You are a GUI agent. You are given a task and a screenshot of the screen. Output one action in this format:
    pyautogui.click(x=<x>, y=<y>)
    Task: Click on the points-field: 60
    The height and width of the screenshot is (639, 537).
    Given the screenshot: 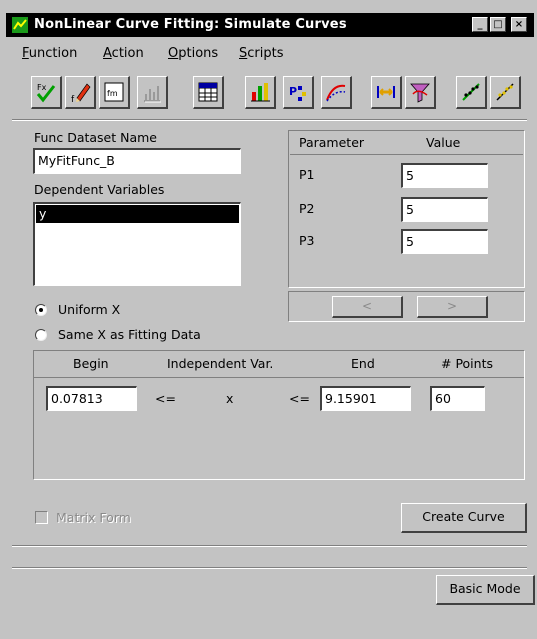 What is the action you would take?
    pyautogui.click(x=457, y=398)
    